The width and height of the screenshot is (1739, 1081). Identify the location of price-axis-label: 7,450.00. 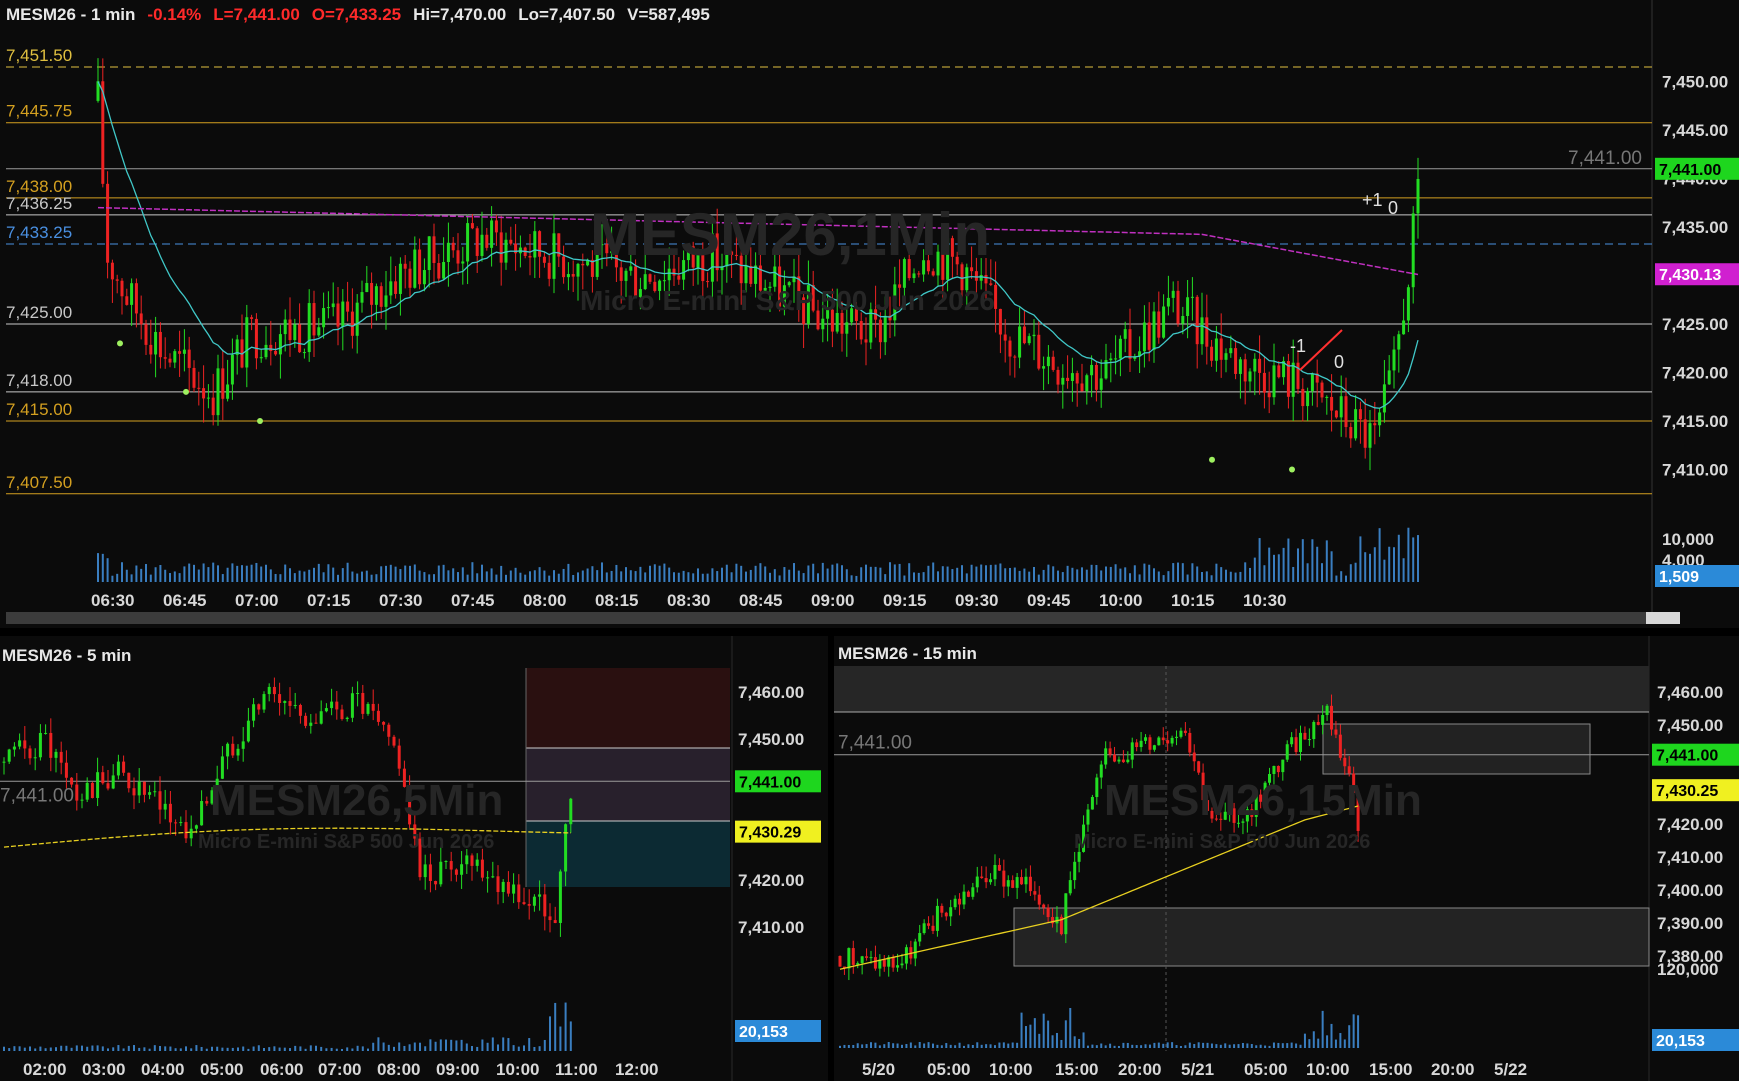
(1690, 725).